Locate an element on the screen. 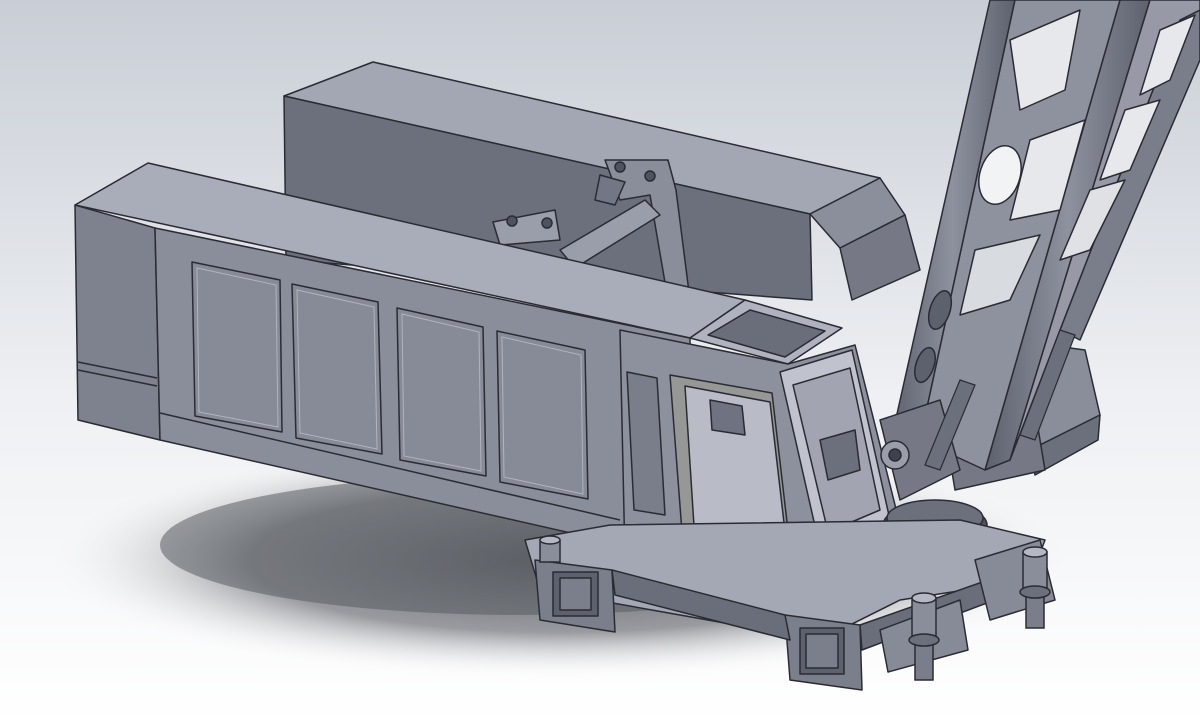 The height and width of the screenshot is (722, 1200). cylinder is located at coordinates (550, 549).